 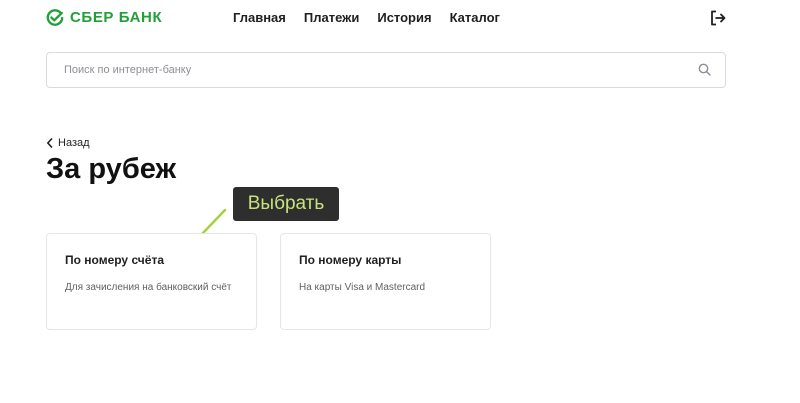 What do you see at coordinates (475, 18) in the screenshot?
I see `nav-item-catalog: Каталог` at bounding box center [475, 18].